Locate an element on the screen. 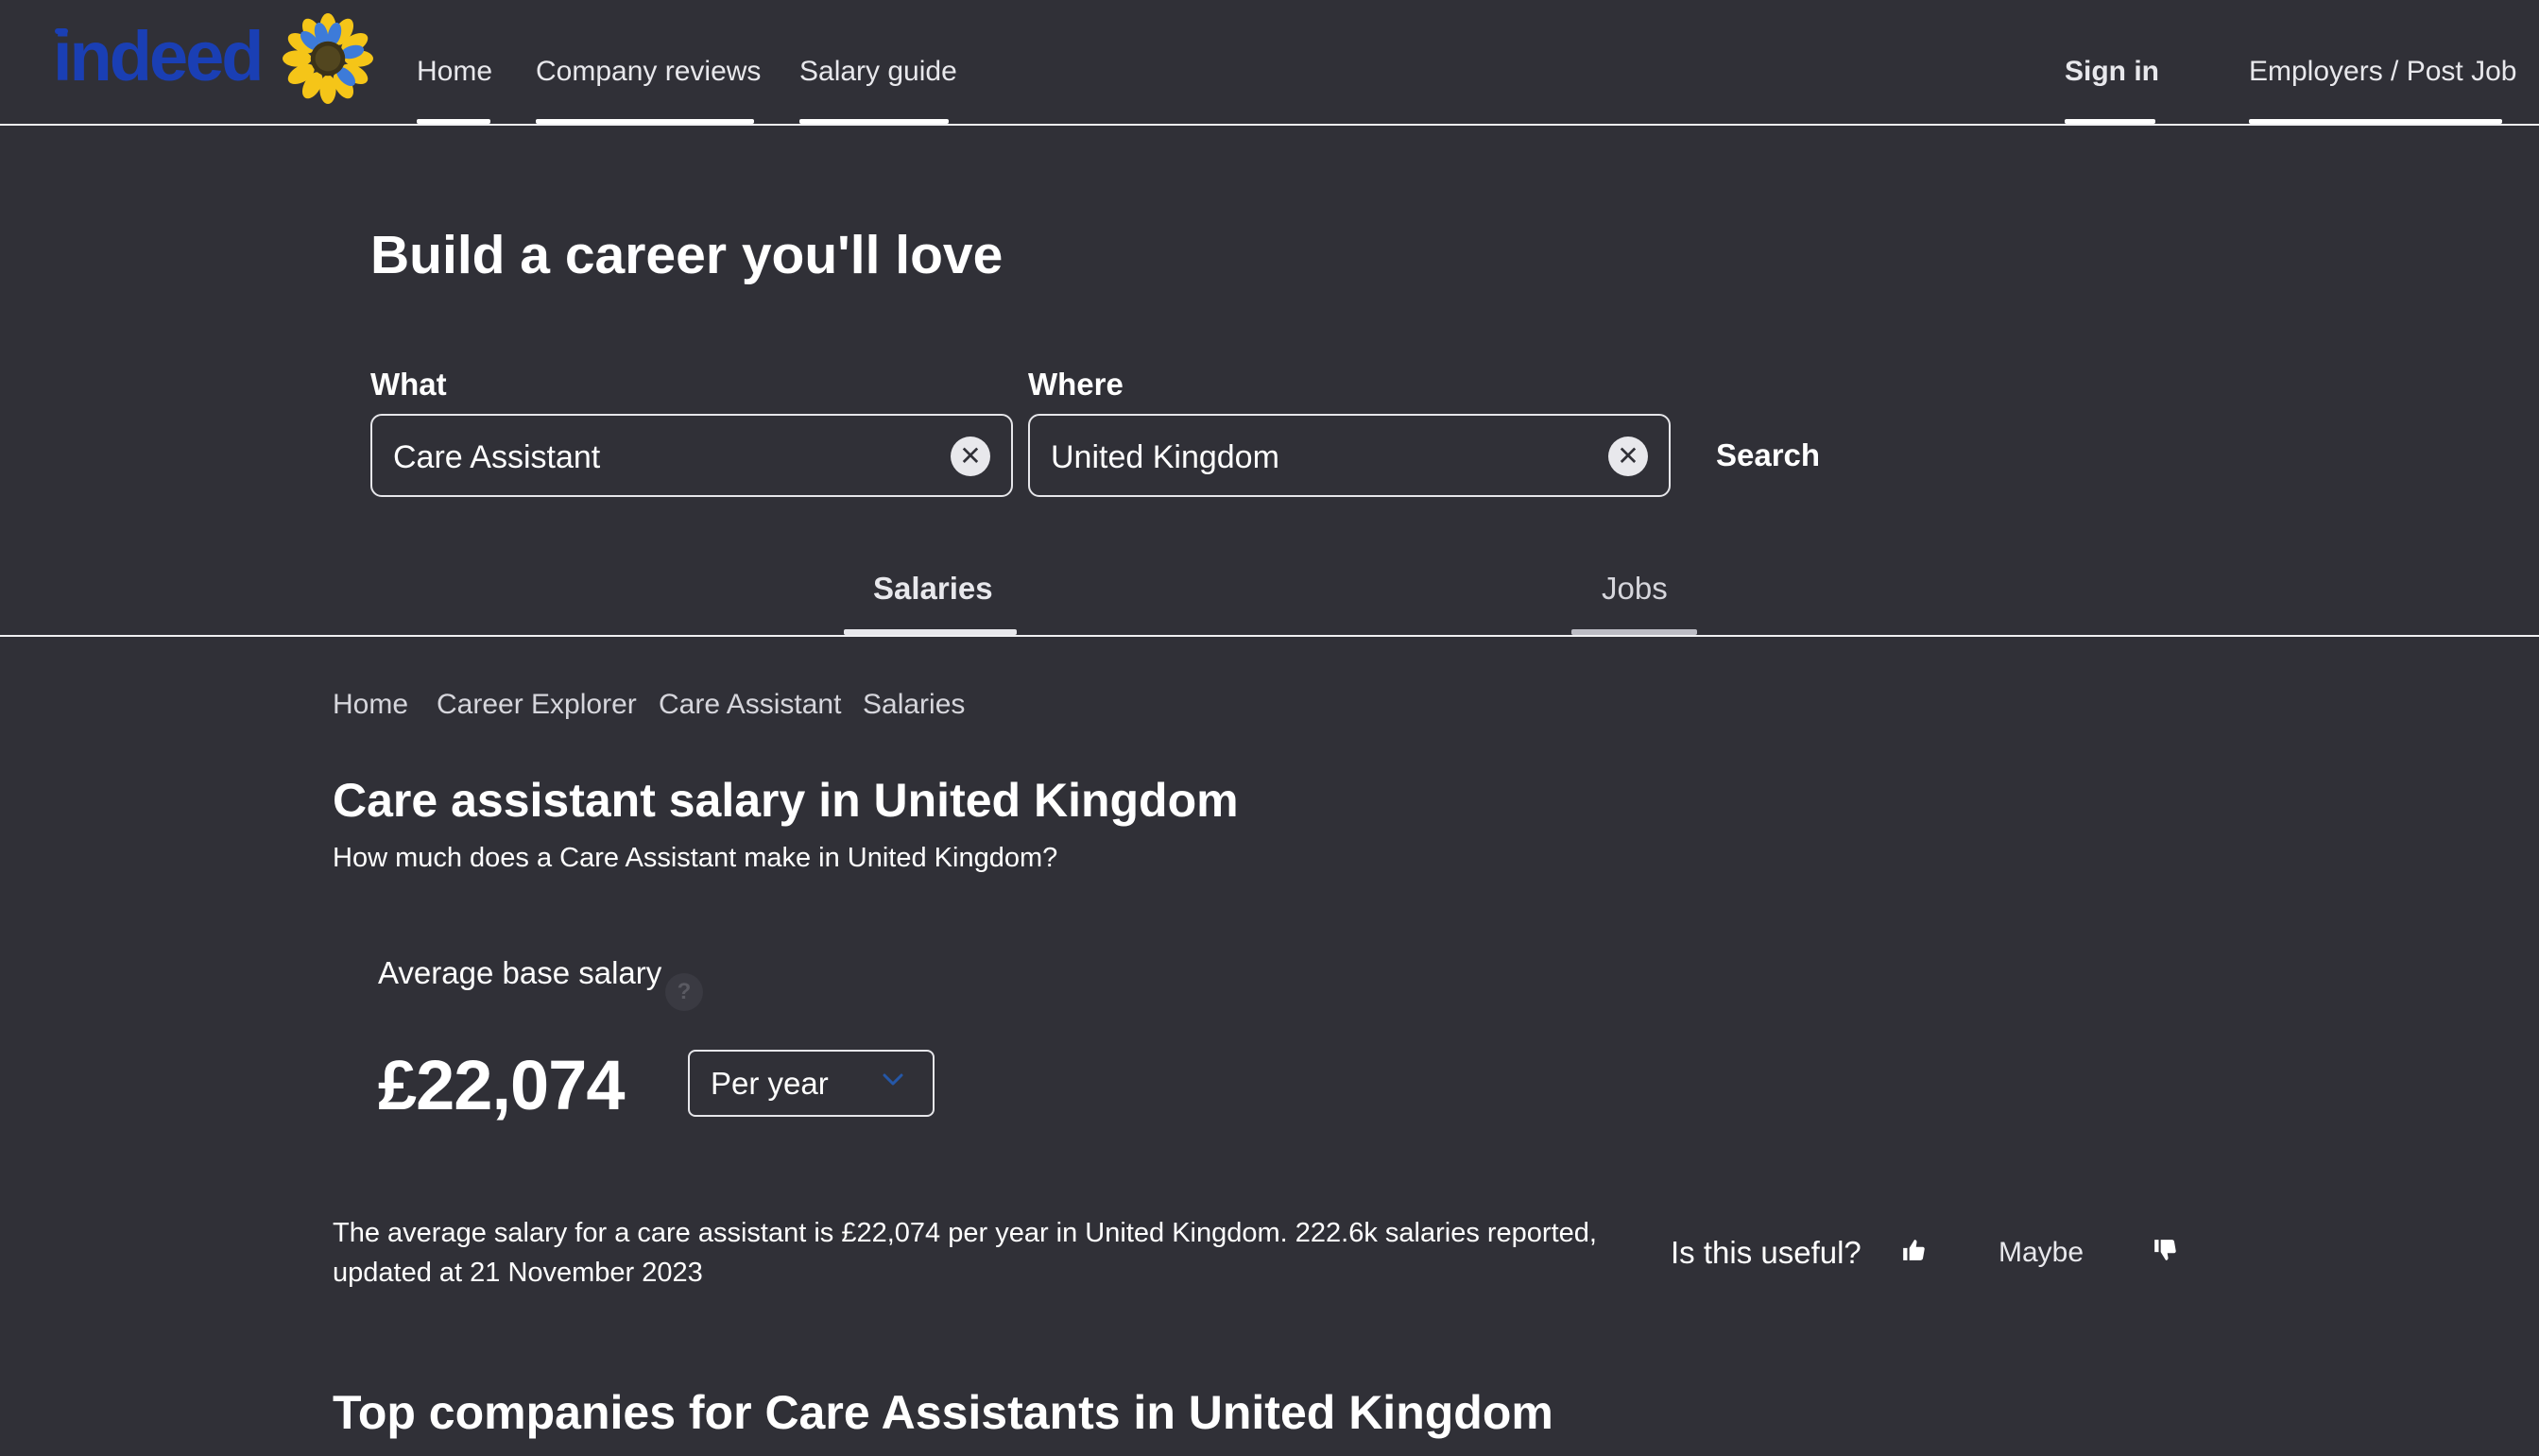 Image resolution: width=2539 pixels, height=1456 pixels. nav-home-underline is located at coordinates (453, 122).